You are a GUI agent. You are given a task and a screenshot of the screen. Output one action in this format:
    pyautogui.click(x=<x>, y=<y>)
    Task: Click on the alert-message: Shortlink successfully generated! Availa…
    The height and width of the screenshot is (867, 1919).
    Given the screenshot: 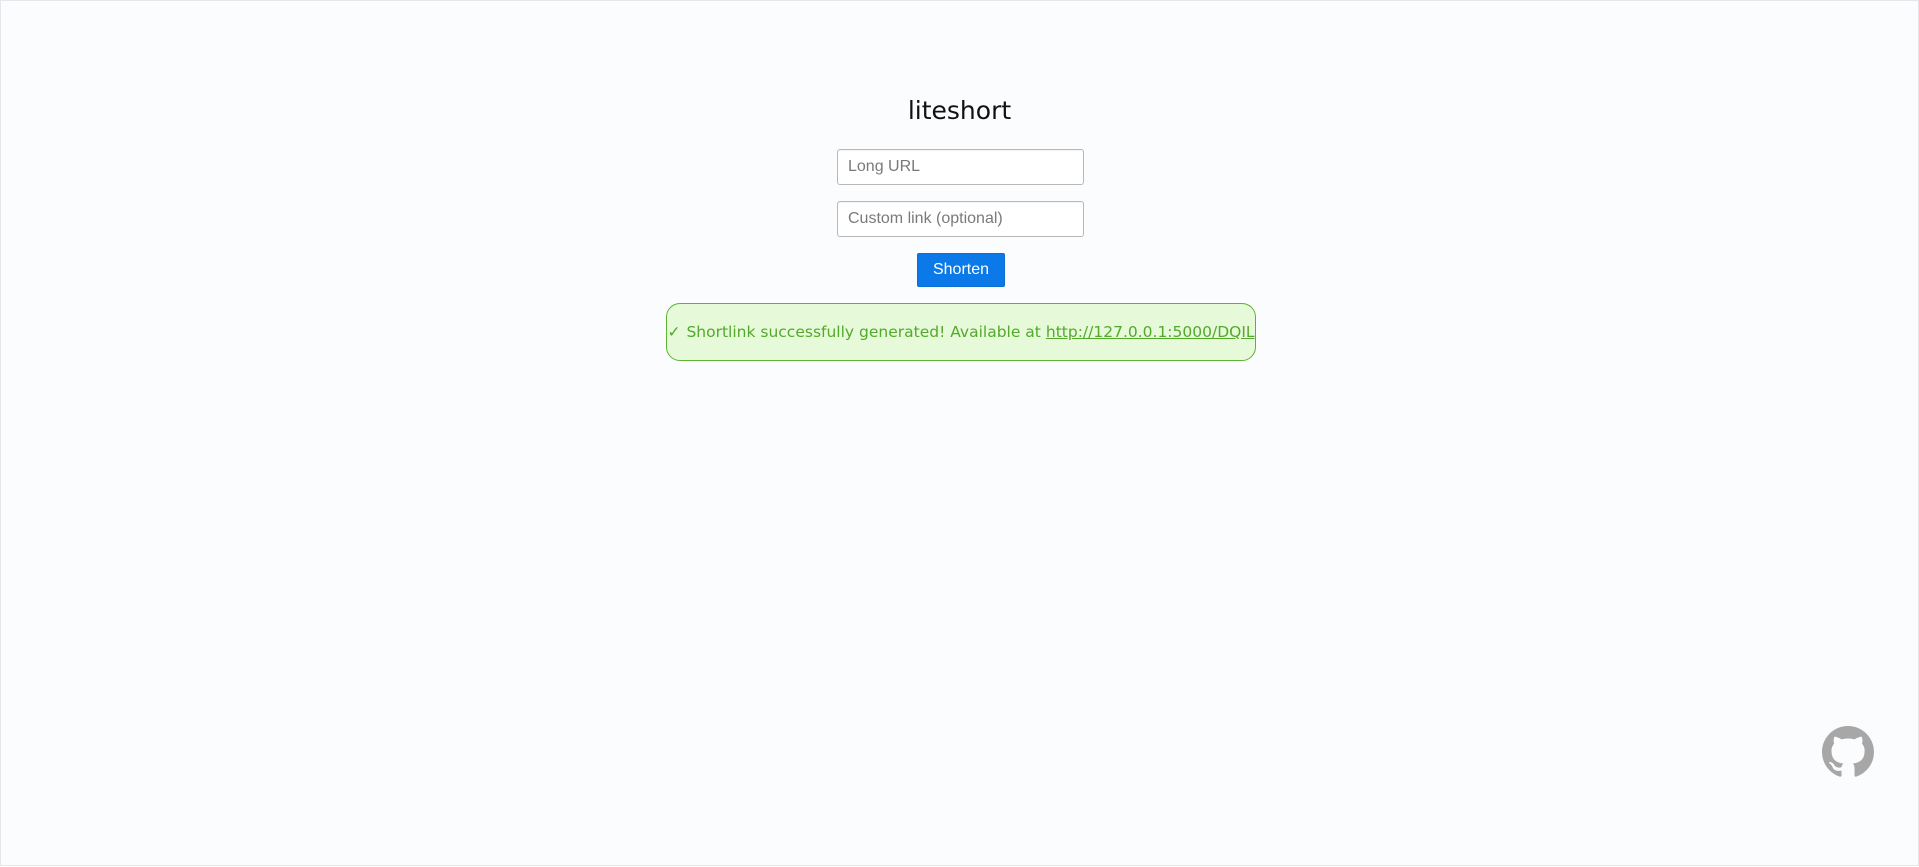 What is the action you would take?
    pyautogui.click(x=863, y=332)
    